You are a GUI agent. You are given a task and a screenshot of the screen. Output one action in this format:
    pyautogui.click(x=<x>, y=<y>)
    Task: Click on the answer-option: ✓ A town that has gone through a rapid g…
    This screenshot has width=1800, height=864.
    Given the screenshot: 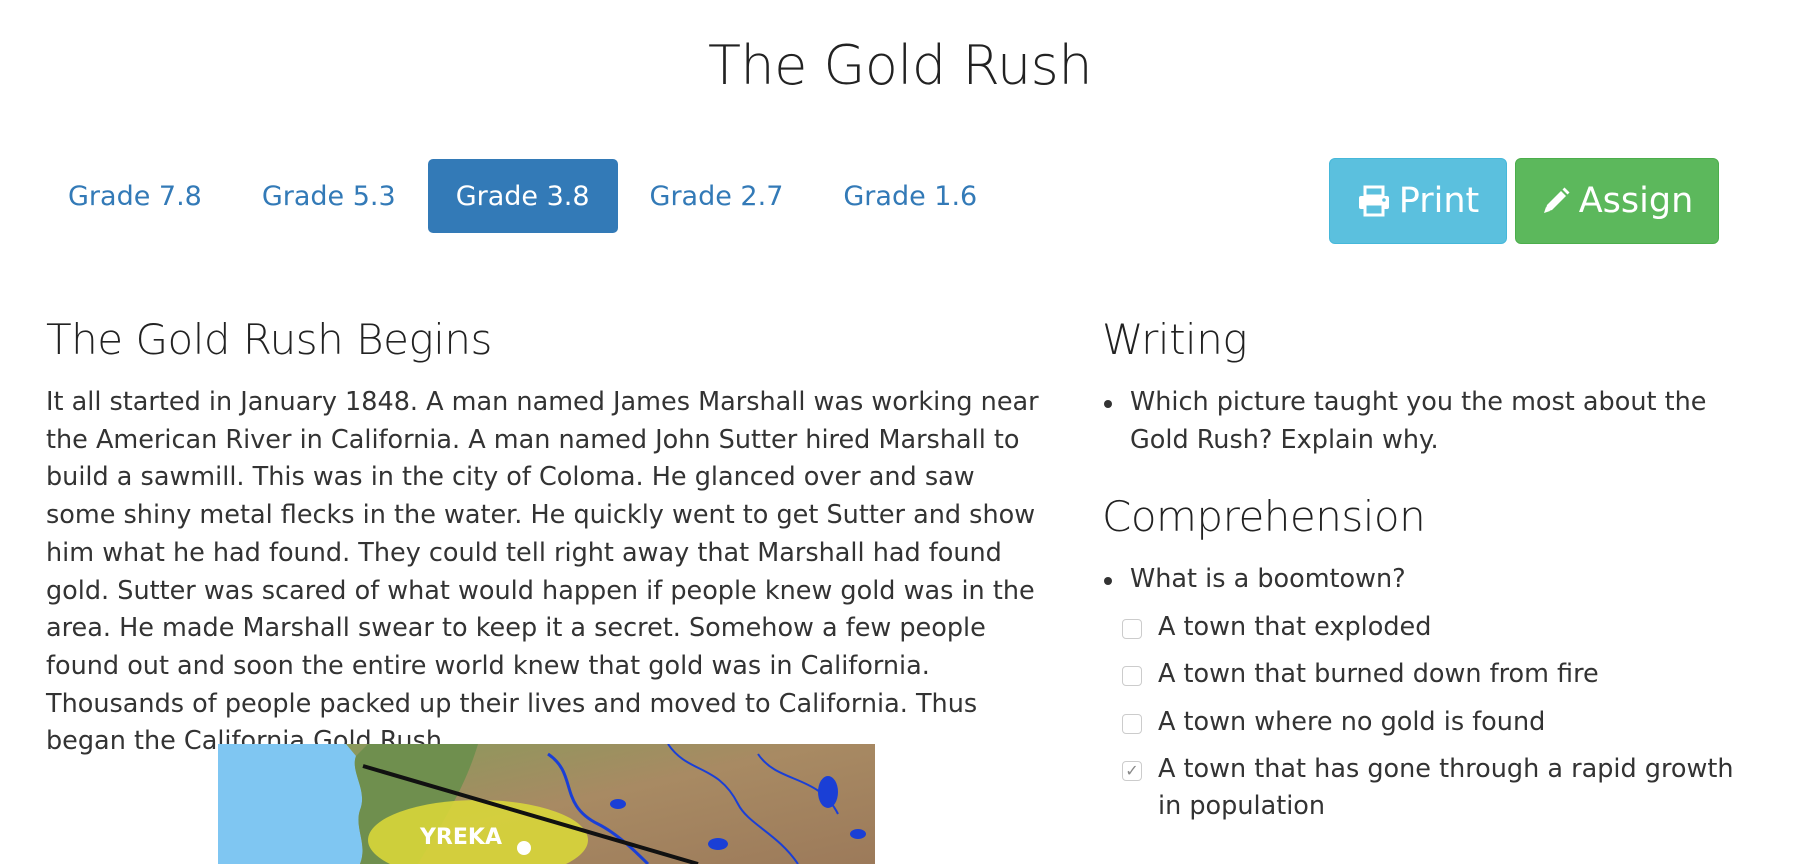 What is the action you would take?
    pyautogui.click(x=1432, y=788)
    